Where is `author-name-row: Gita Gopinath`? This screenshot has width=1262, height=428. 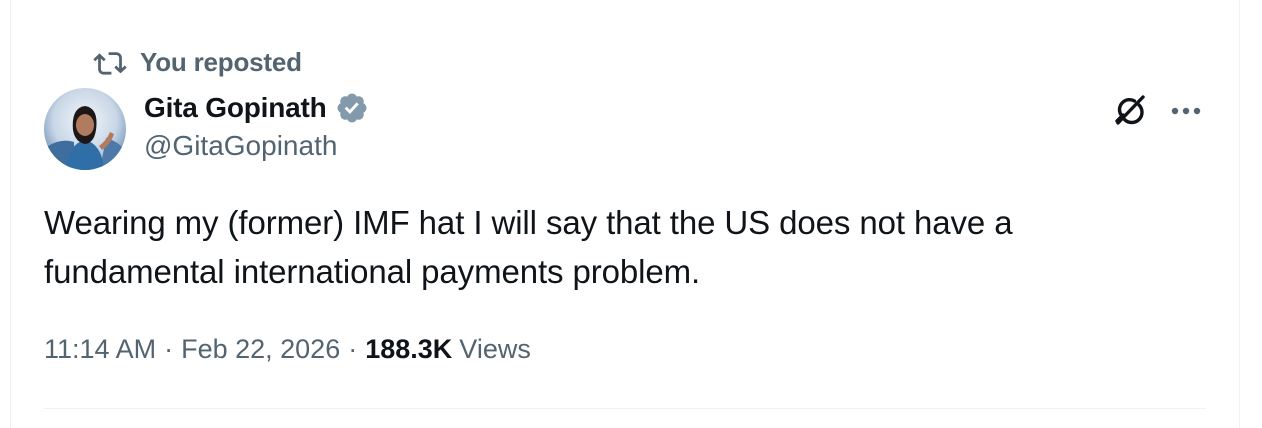
author-name-row: Gita Gopinath is located at coordinates (256, 108).